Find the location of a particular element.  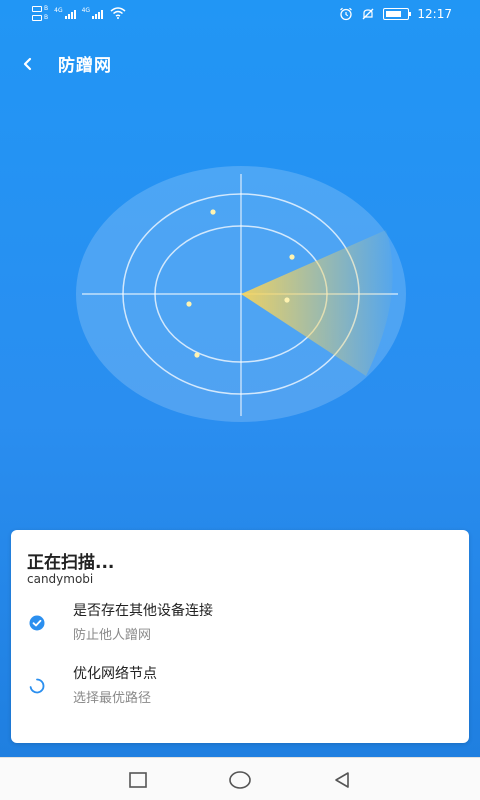

battery-icon is located at coordinates (397, 14).